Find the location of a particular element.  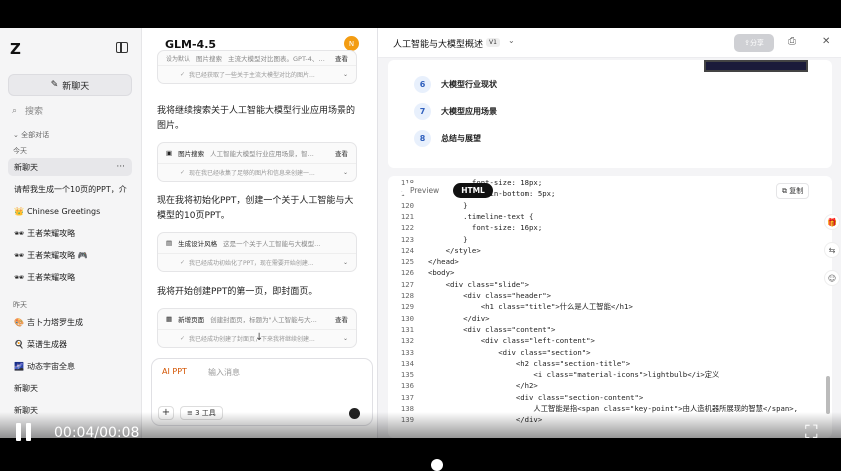

sidebar-item-label: 菜谱生成器 is located at coordinates (46, 344).